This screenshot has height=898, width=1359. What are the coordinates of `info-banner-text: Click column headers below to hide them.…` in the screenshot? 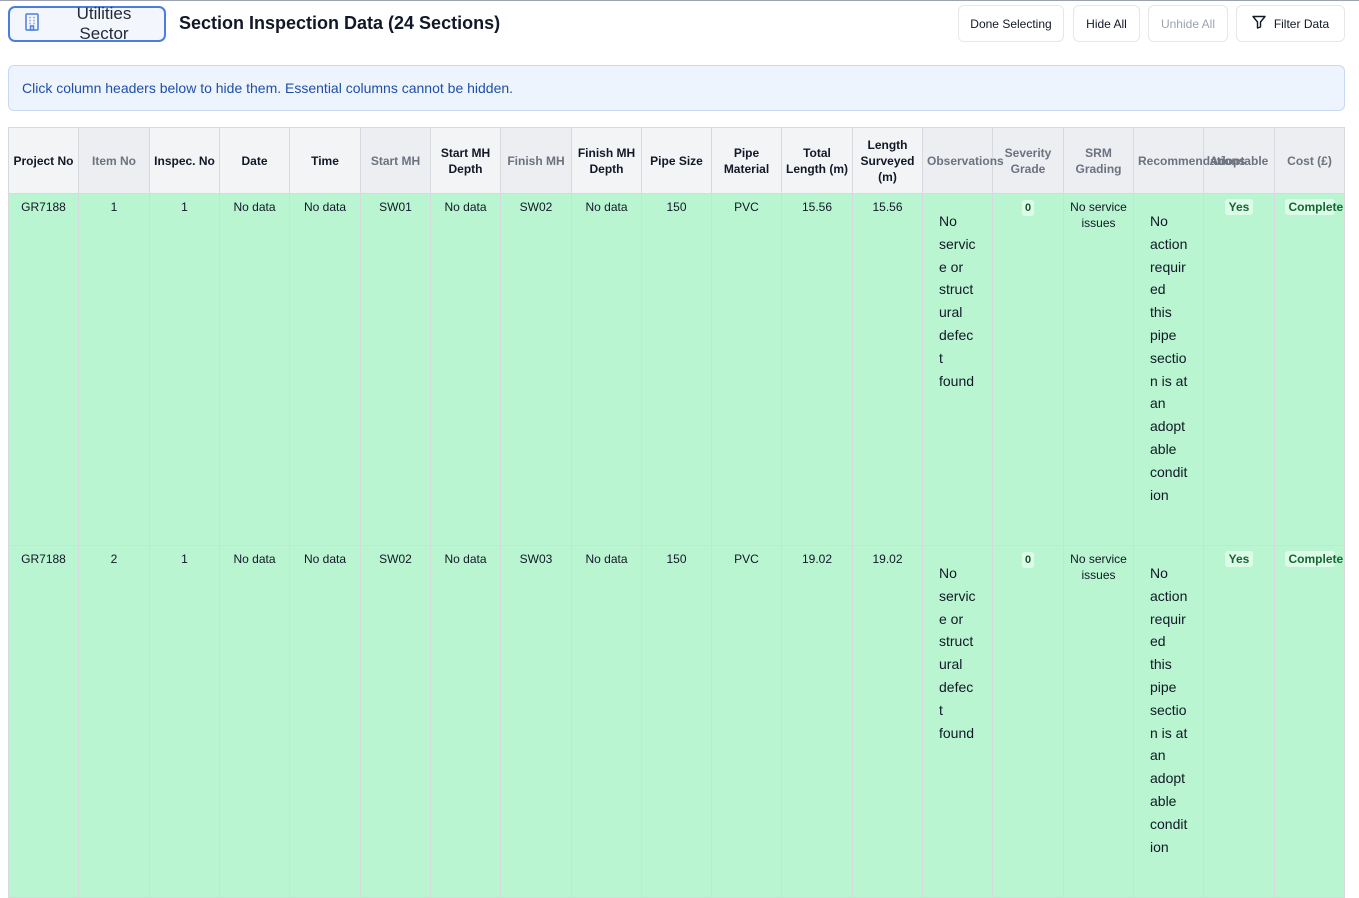 It's located at (268, 88).